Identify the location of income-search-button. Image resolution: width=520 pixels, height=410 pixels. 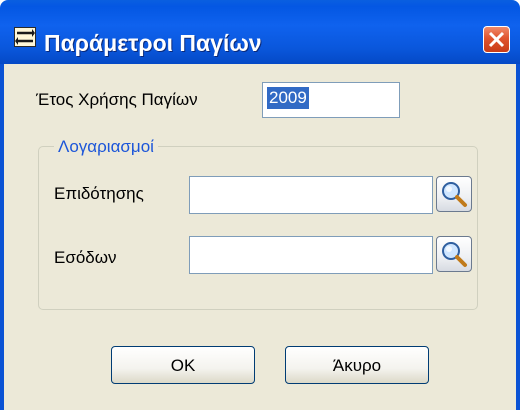
(454, 254).